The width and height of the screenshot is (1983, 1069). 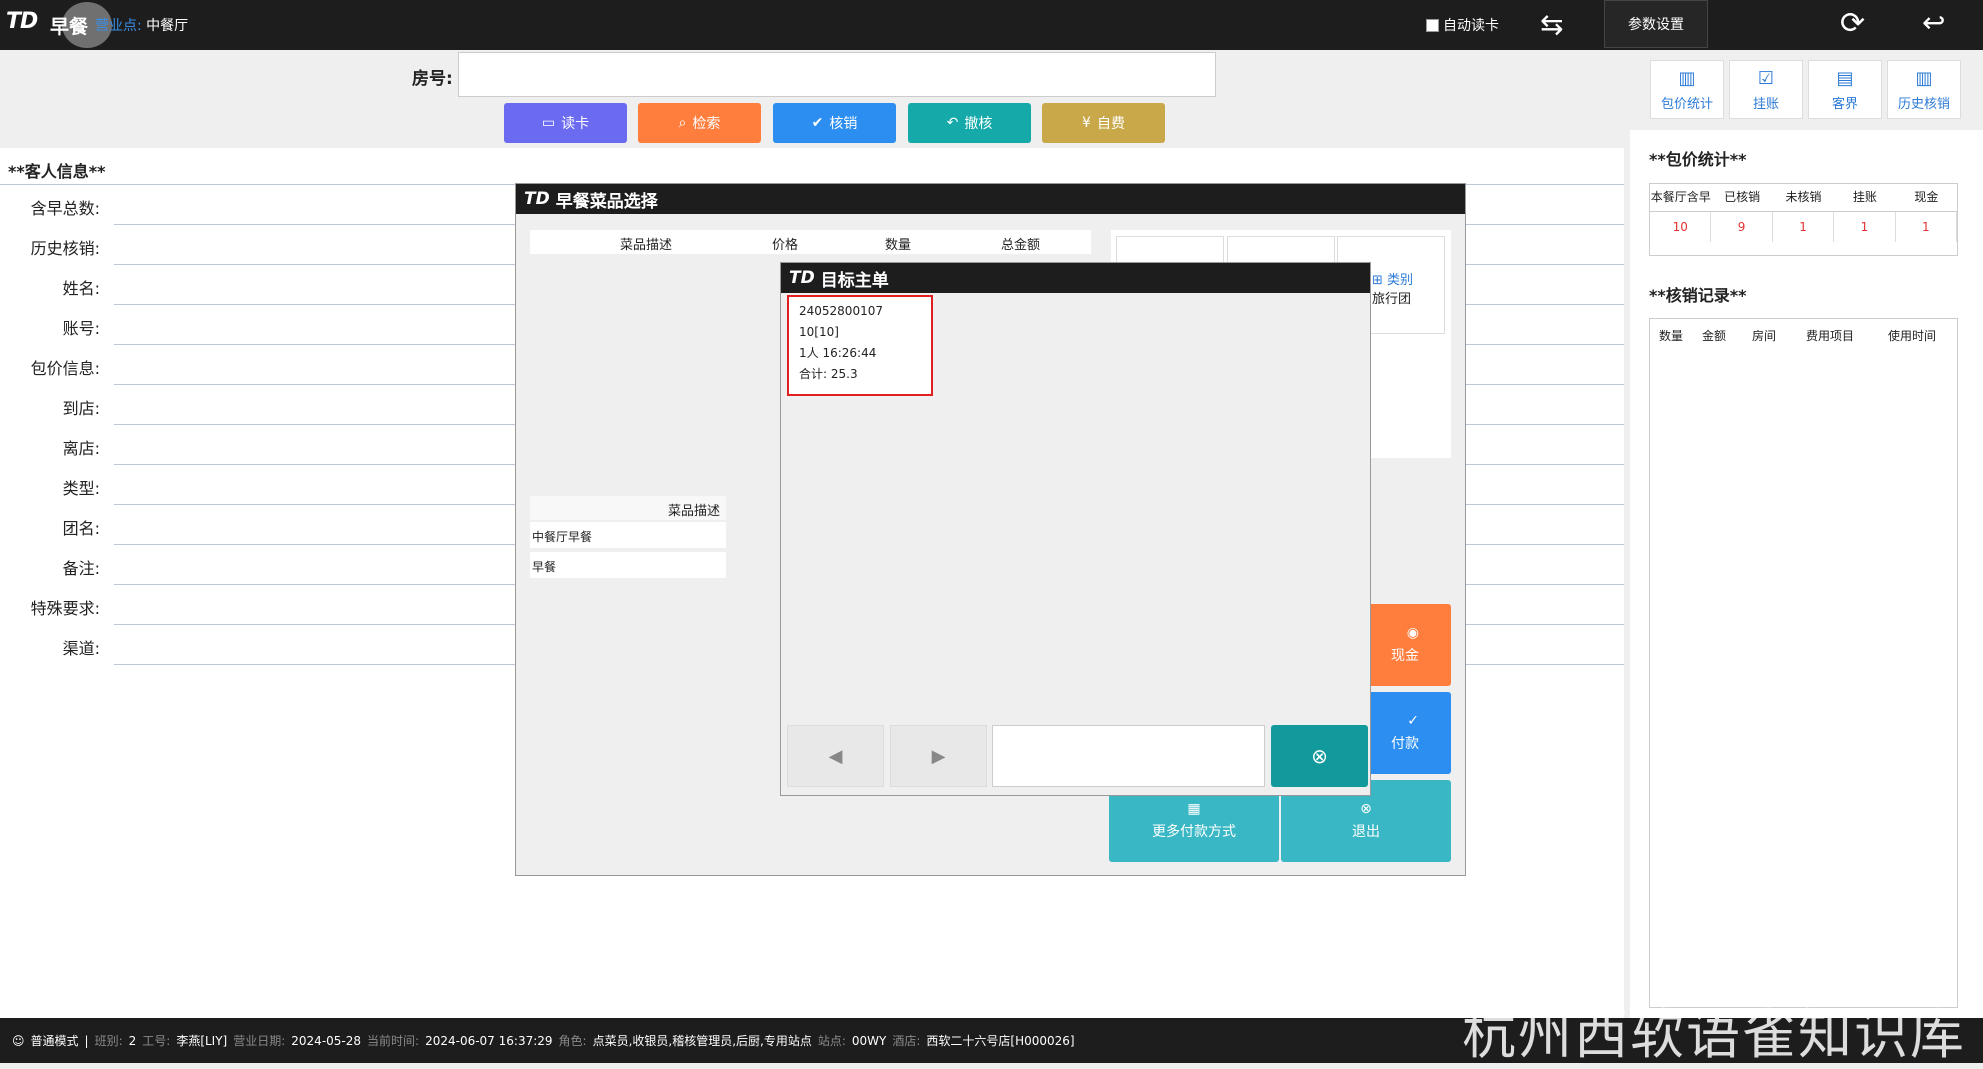 What do you see at coordinates (991, 25) in the screenshot?
I see `top-bar: TD 早餐 营业点: 中餐厅 自动读卡 ⇆ 参数设置 ⟳ ↩` at bounding box center [991, 25].